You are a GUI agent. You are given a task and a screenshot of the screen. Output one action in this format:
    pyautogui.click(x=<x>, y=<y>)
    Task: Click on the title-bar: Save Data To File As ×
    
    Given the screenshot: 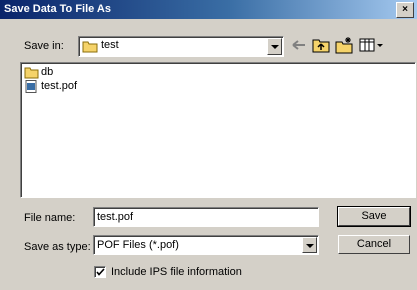 What is the action you would take?
    pyautogui.click(x=208, y=9)
    